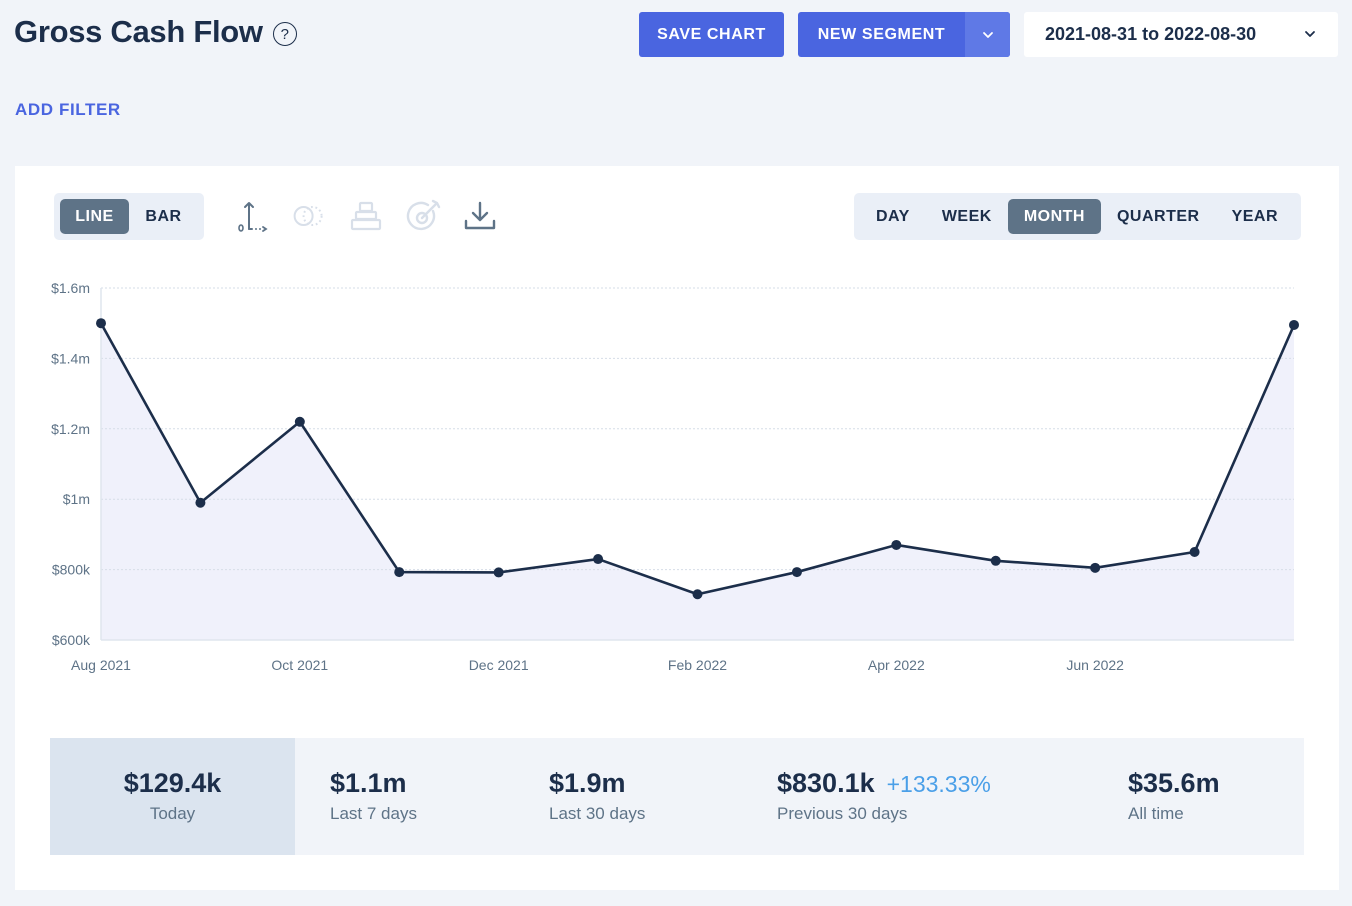 The height and width of the screenshot is (906, 1352). I want to click on stat-all-time: $35.6m All time, so click(1199, 796).